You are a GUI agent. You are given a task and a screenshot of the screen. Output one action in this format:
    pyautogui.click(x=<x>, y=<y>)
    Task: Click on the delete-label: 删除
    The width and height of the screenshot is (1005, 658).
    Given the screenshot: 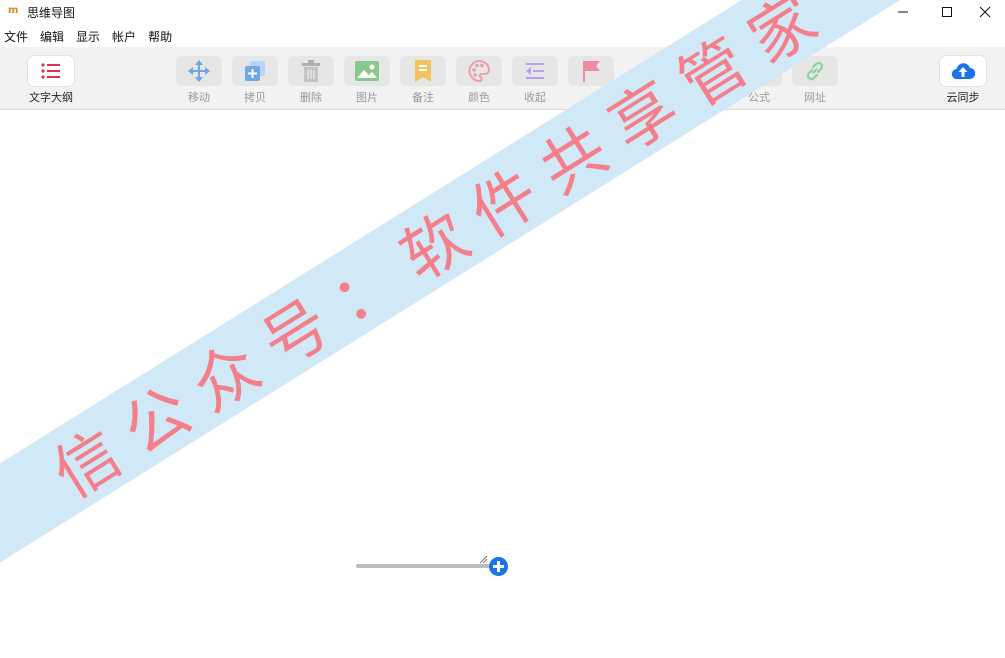 What is the action you would take?
    pyautogui.click(x=311, y=97)
    